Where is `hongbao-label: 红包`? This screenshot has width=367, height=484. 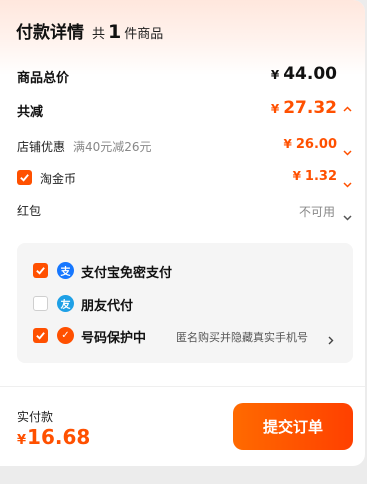 hongbao-label: 红包 is located at coordinates (29, 211).